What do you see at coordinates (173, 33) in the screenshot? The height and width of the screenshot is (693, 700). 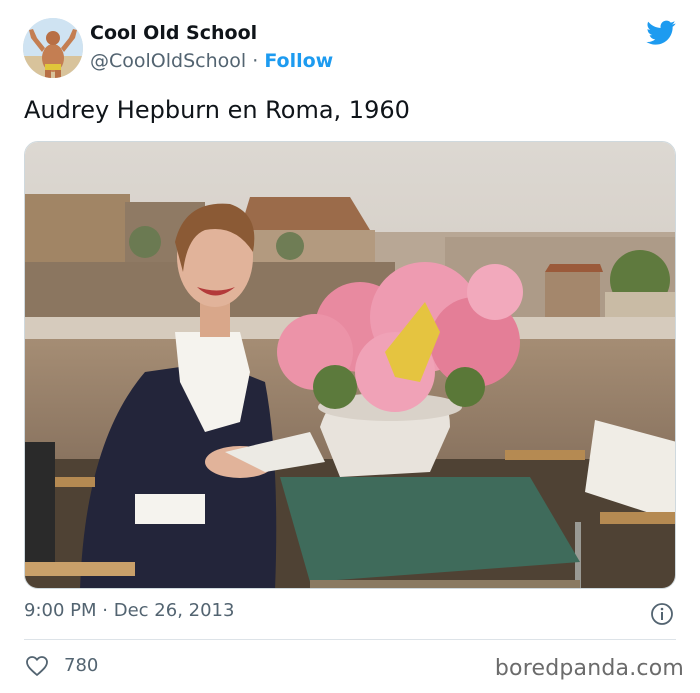 I see `display-name: Cool Old School` at bounding box center [173, 33].